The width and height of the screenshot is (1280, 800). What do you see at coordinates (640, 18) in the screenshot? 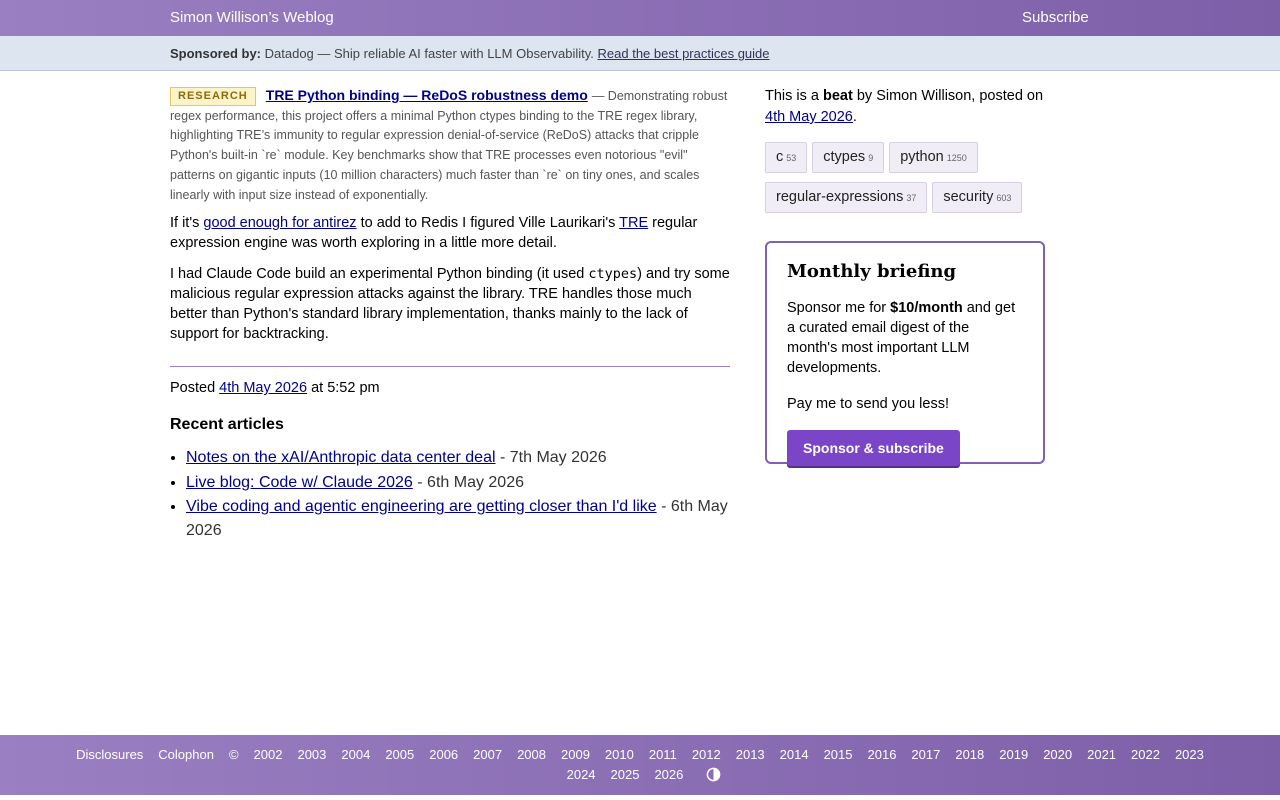
I see `site-header: Simon Willison’s Weblog Subscribe` at bounding box center [640, 18].